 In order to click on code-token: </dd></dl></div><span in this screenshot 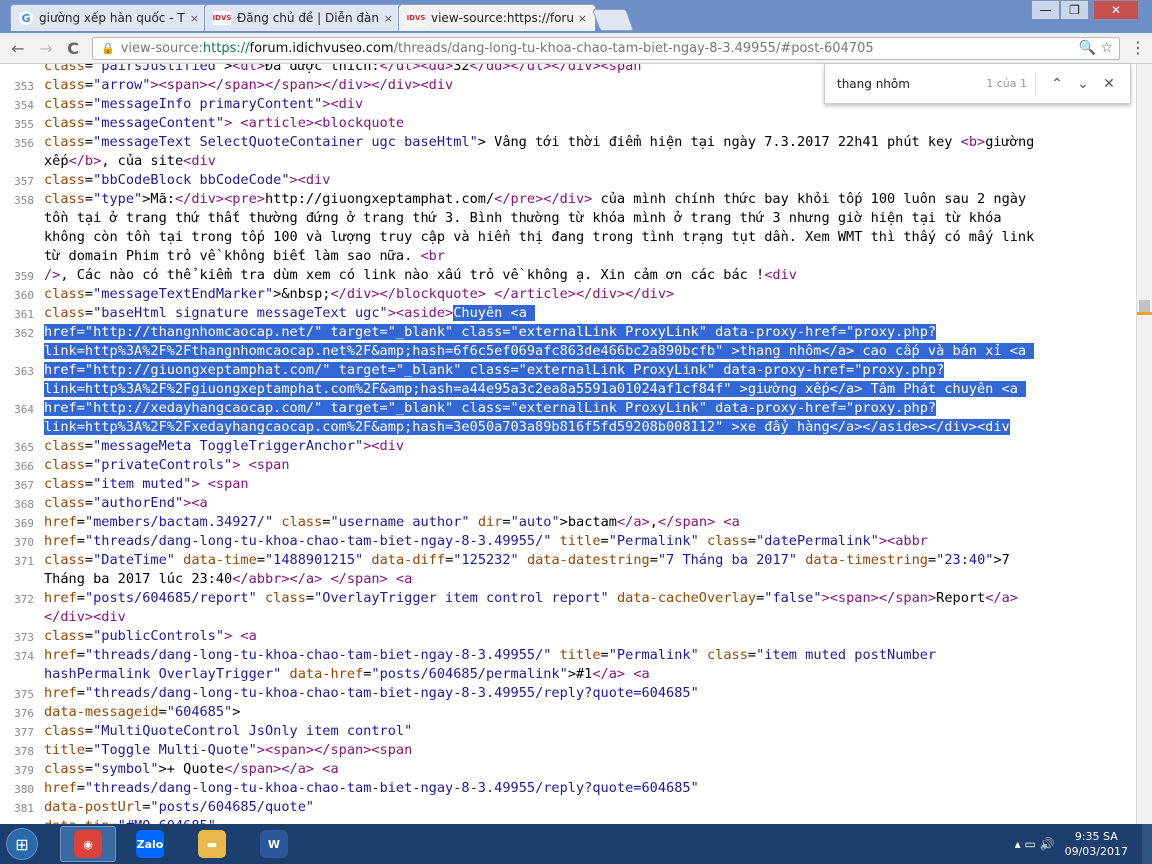, I will do `click(555, 69)`.